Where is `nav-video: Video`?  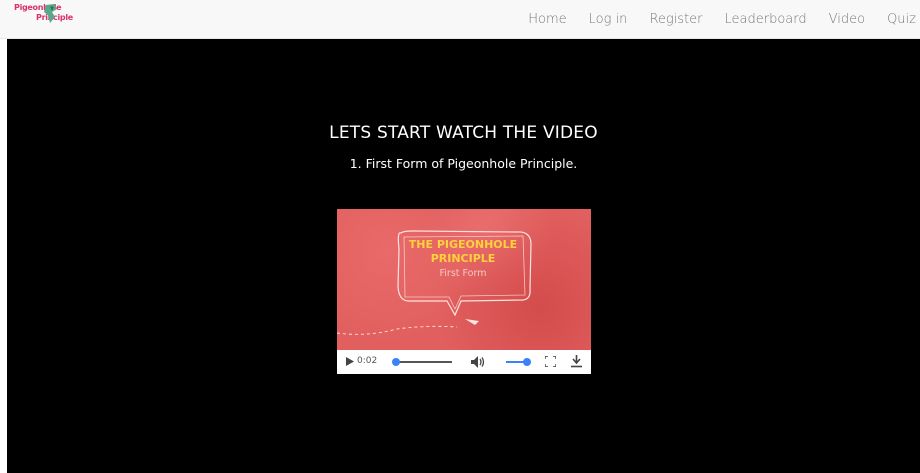
nav-video: Video is located at coordinates (847, 19).